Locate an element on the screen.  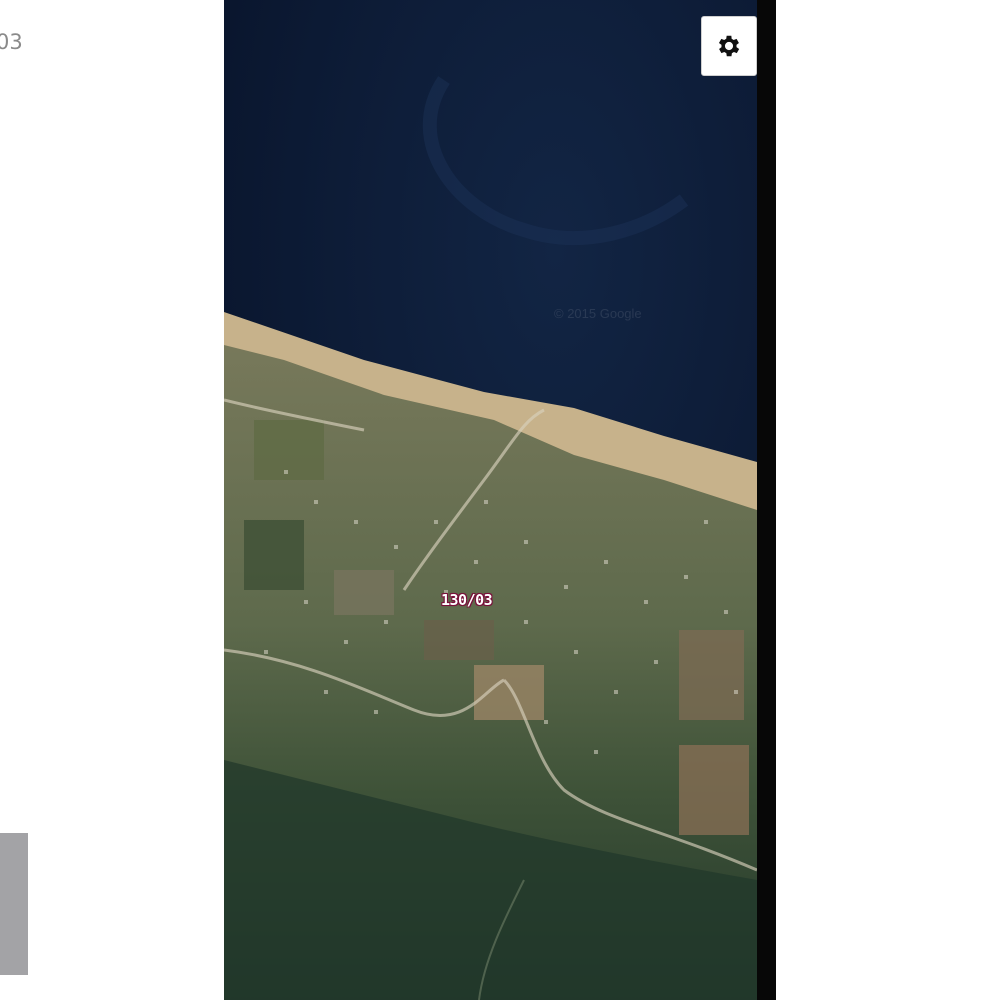
gear-icon is located at coordinates (729, 46).